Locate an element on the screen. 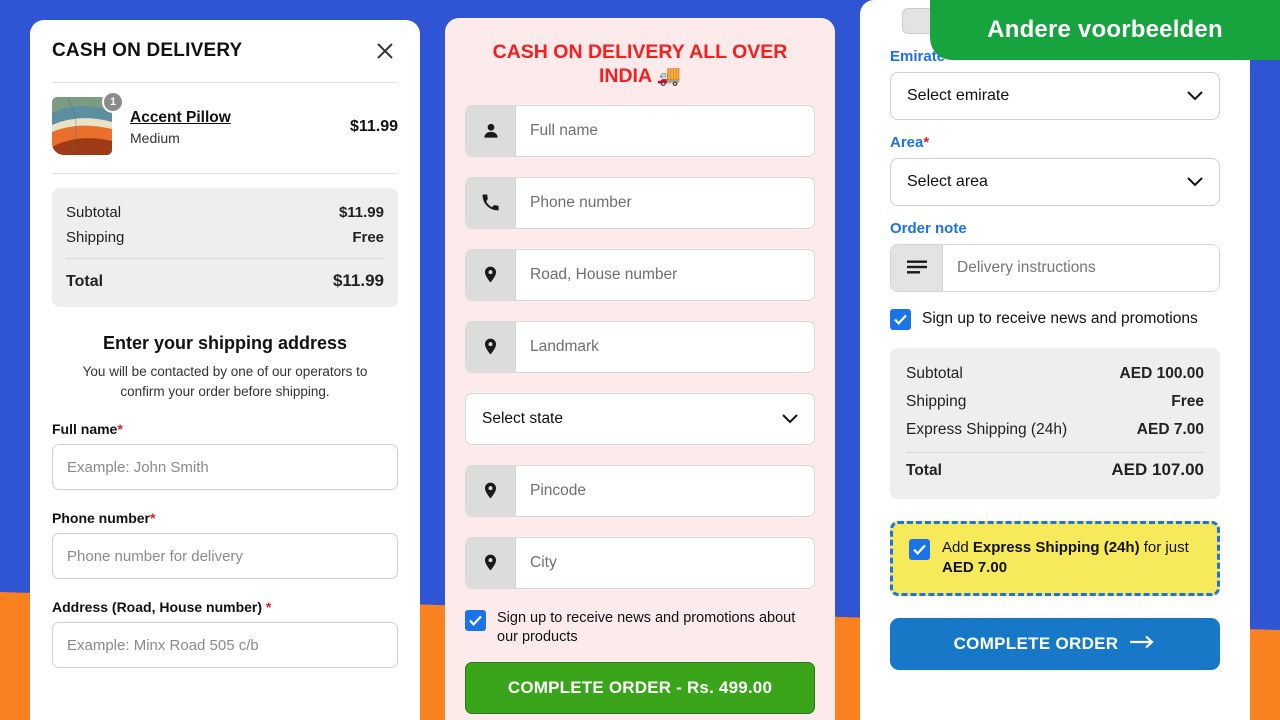 This screenshot has height=720, width=1280. city-input is located at coordinates (665, 562).